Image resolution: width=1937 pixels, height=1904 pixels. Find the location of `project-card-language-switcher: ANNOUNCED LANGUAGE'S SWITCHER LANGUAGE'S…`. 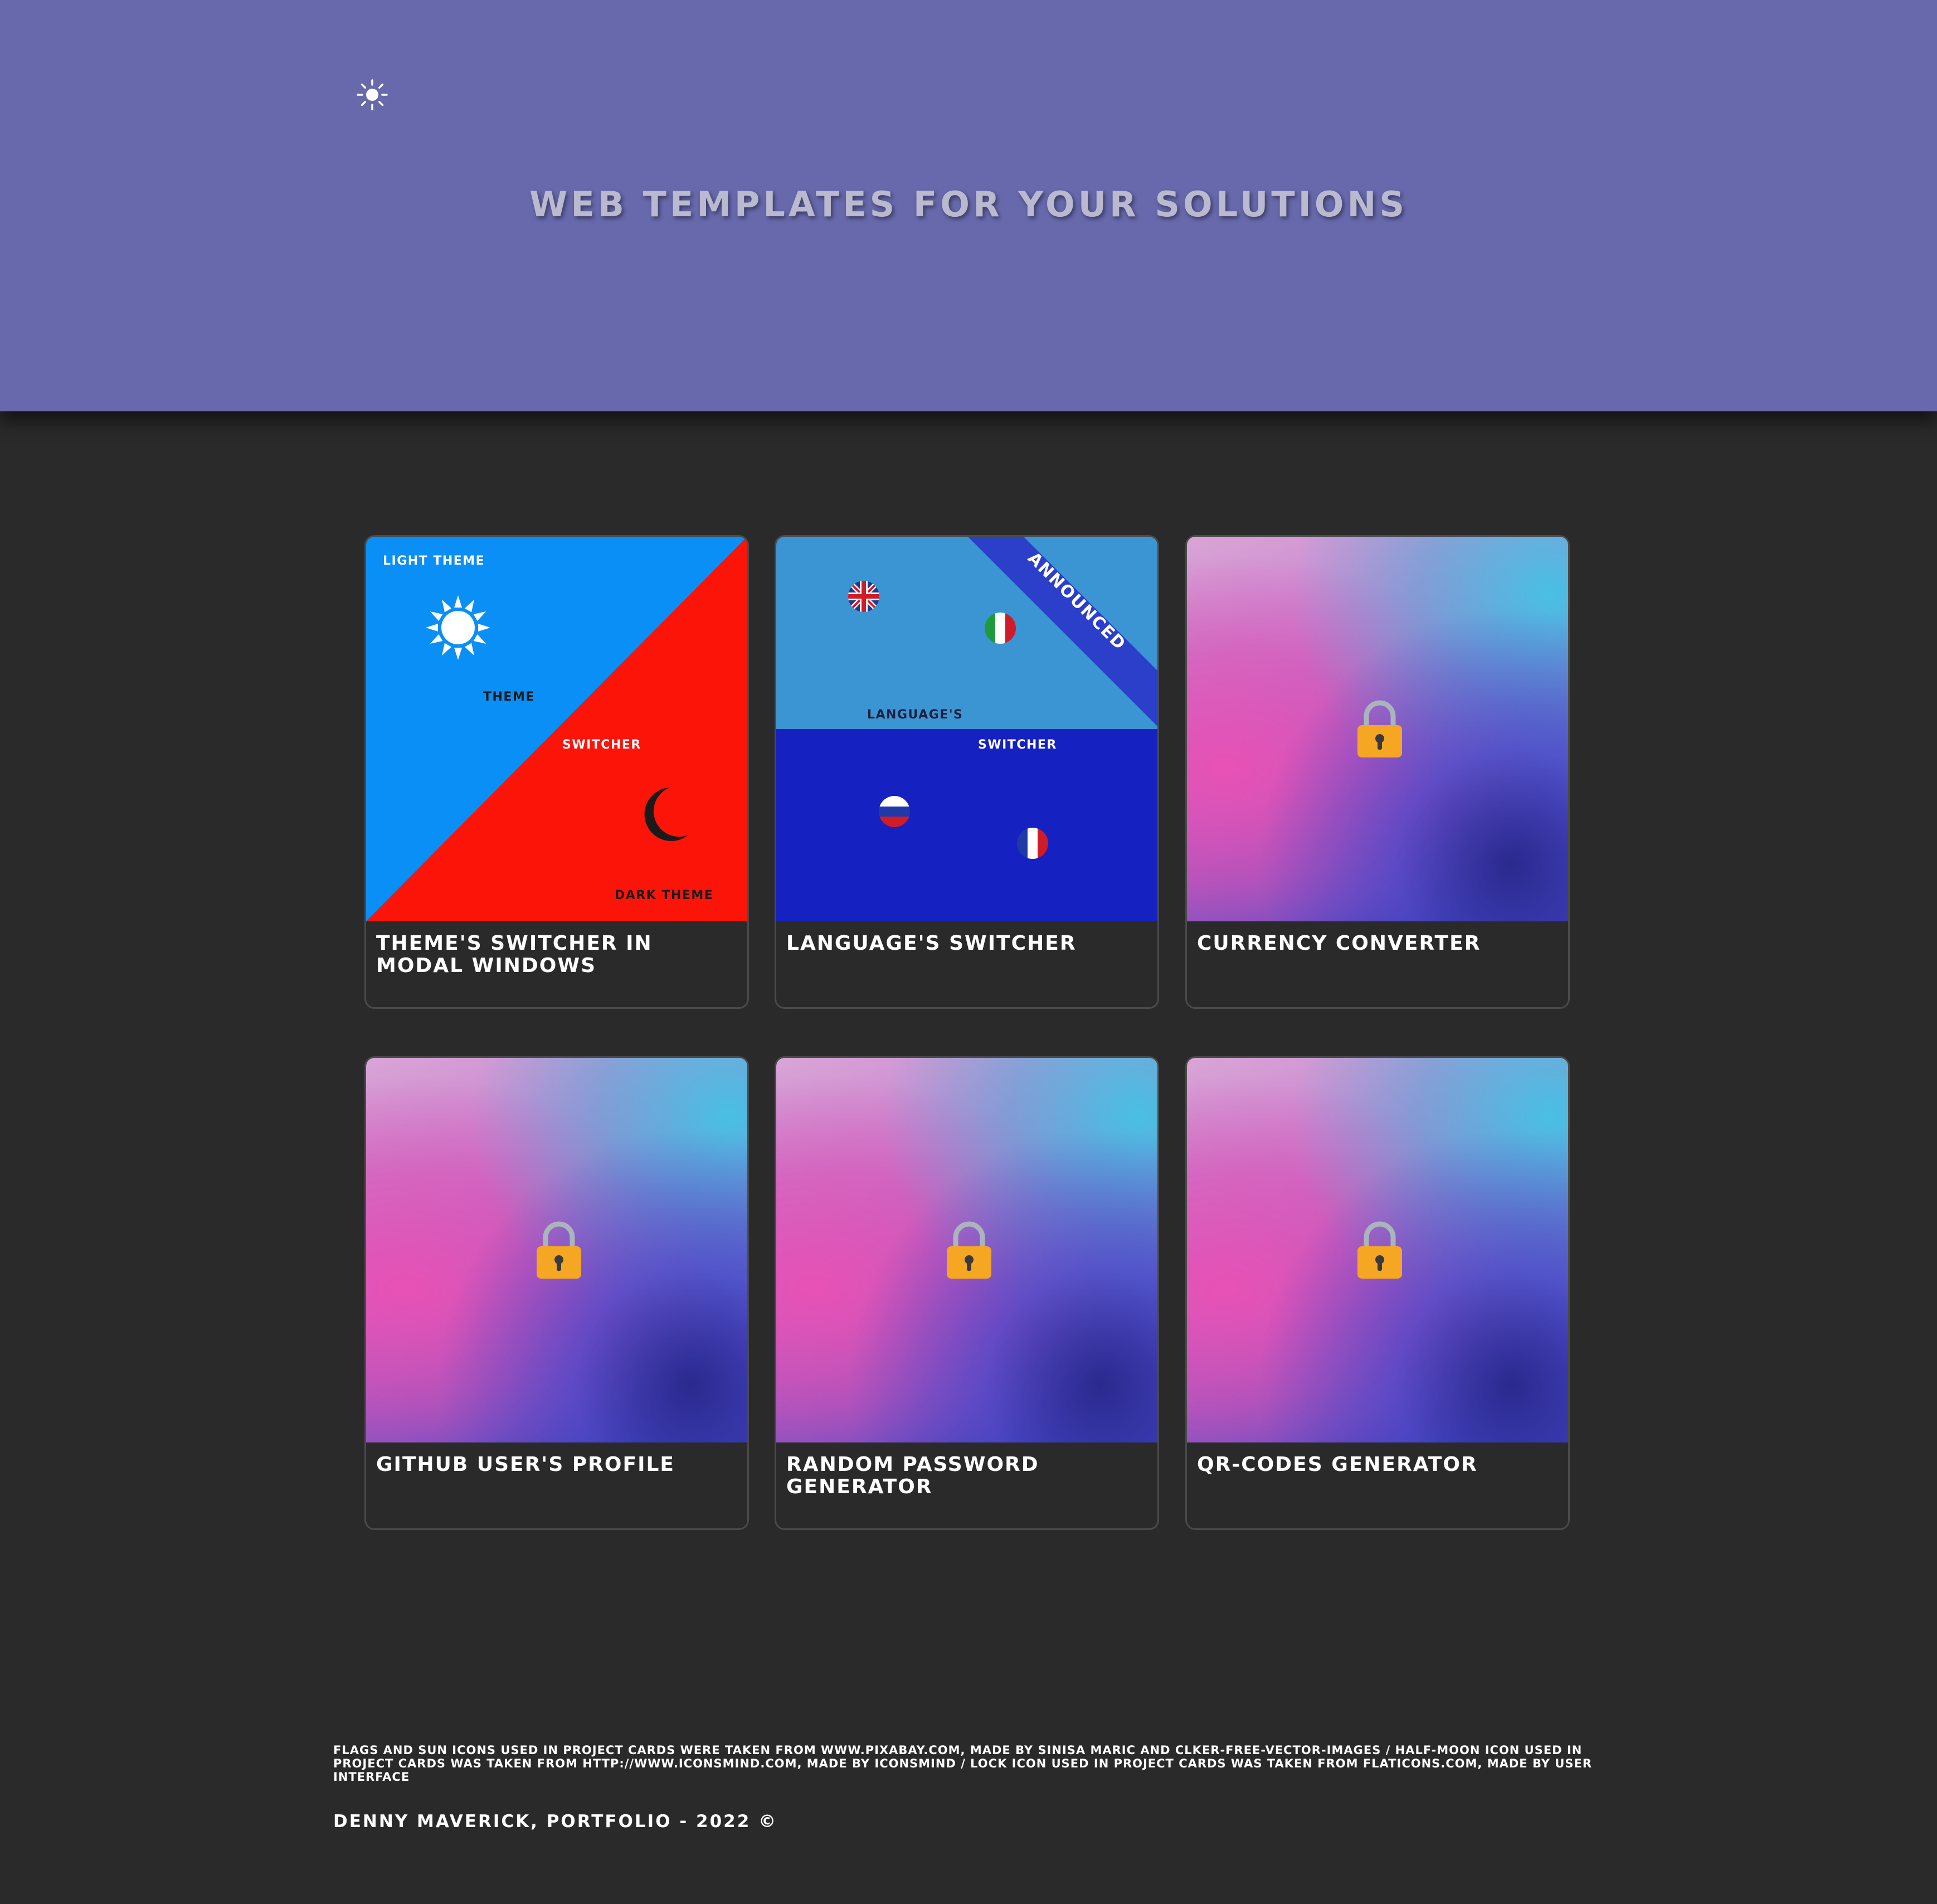

project-card-language-switcher: ANNOUNCED LANGUAGE'S SWITCHER LANGUAGE'S… is located at coordinates (967, 772).